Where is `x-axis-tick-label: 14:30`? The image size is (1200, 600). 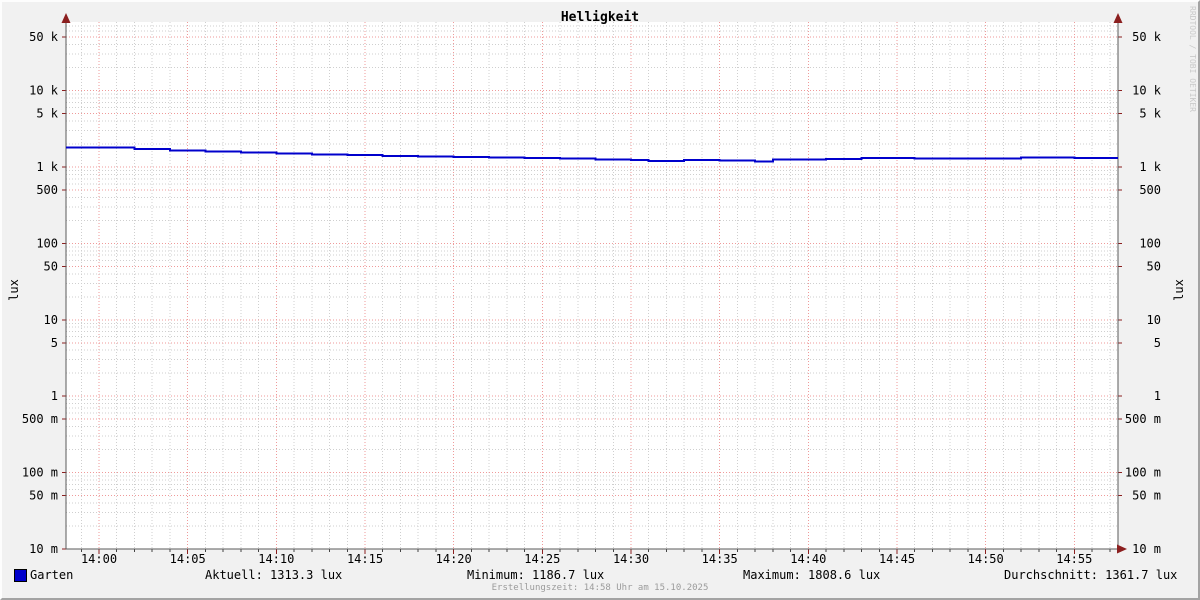
x-axis-tick-label: 14:30 is located at coordinates (631, 559).